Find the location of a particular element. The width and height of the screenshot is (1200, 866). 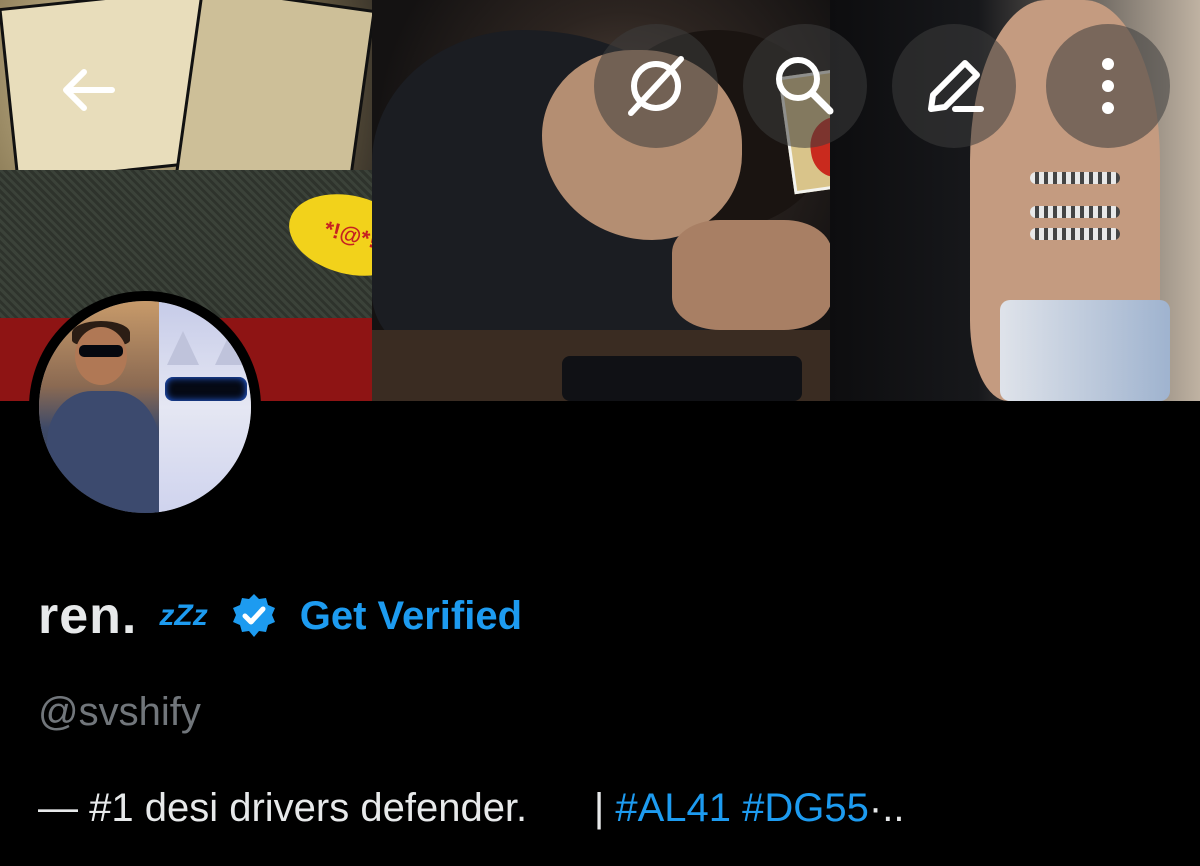

avatar-person-sunglasses is located at coordinates (101, 351).